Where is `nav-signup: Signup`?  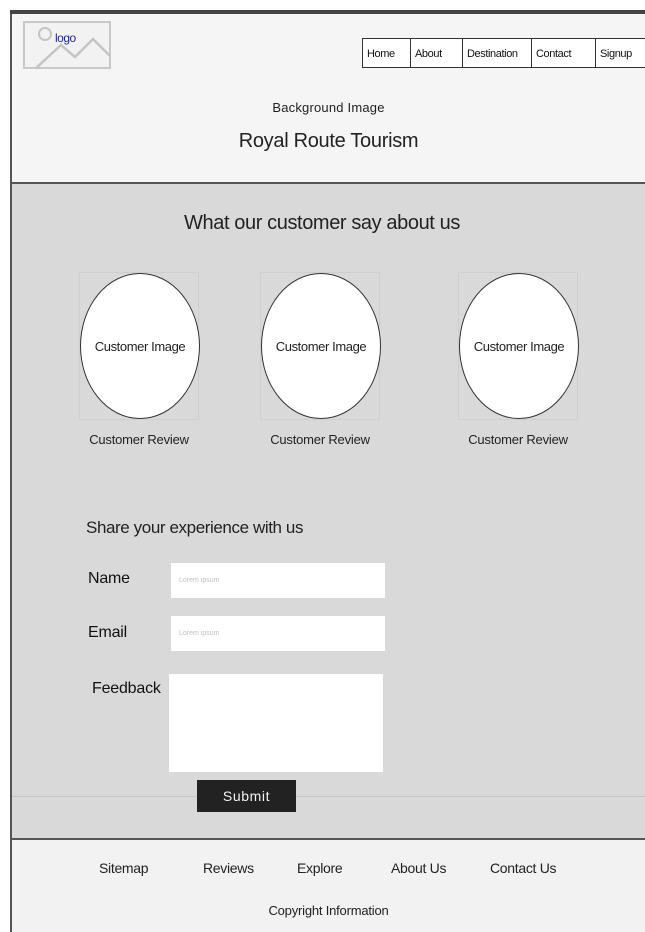
nav-signup: Signup is located at coordinates (620, 53).